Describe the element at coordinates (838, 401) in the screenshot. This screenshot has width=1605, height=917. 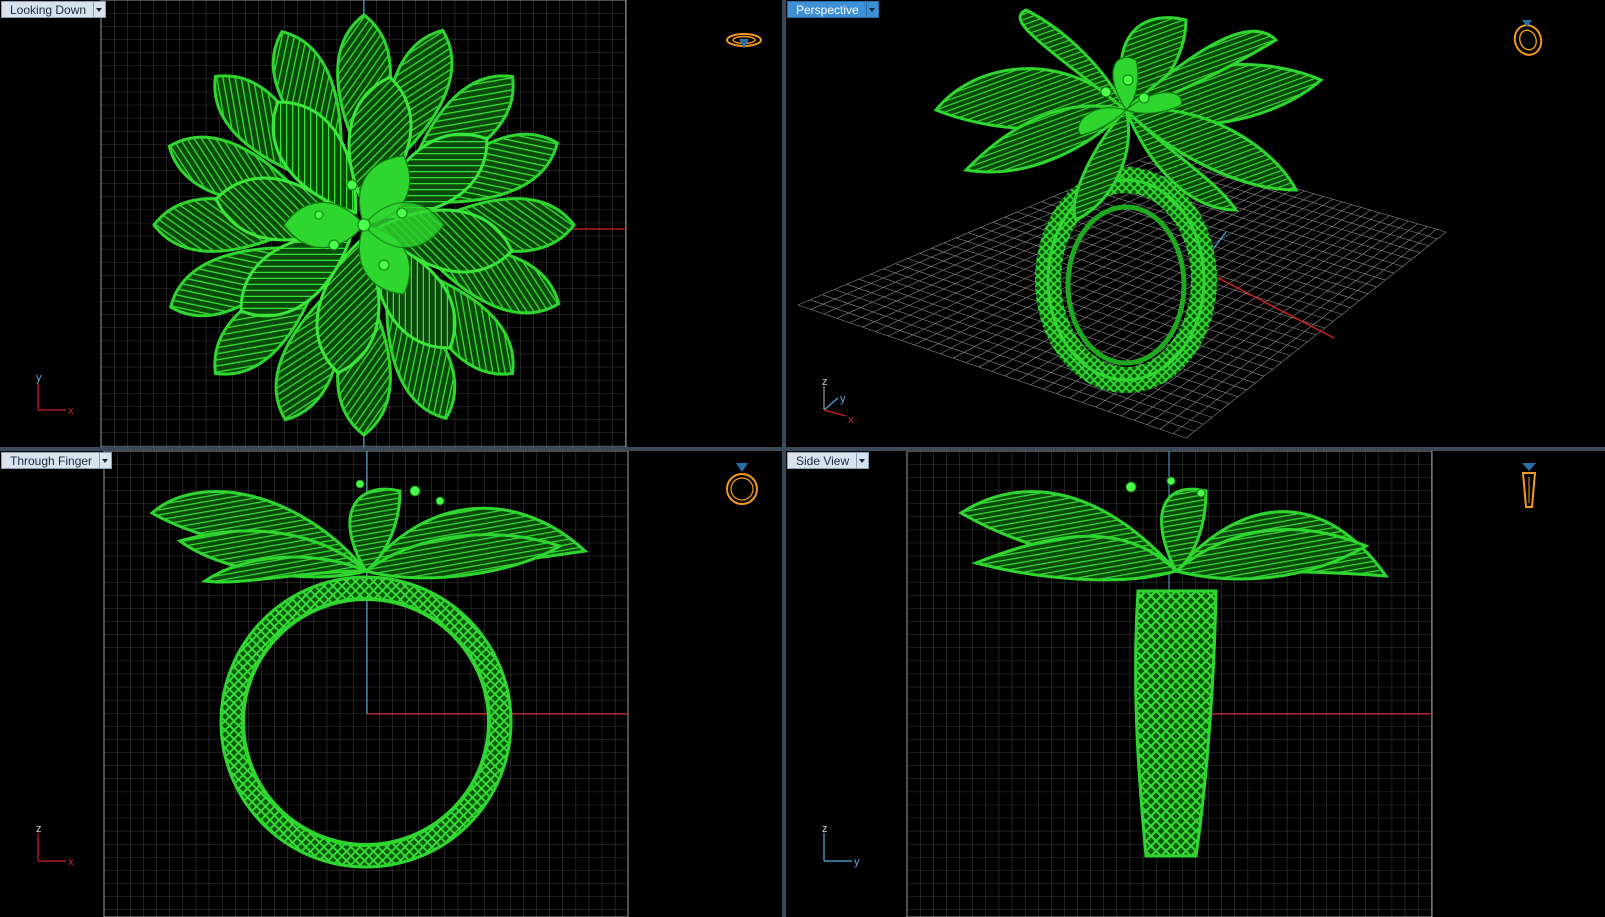
I see `axis-triad-icon: z y x` at that location.